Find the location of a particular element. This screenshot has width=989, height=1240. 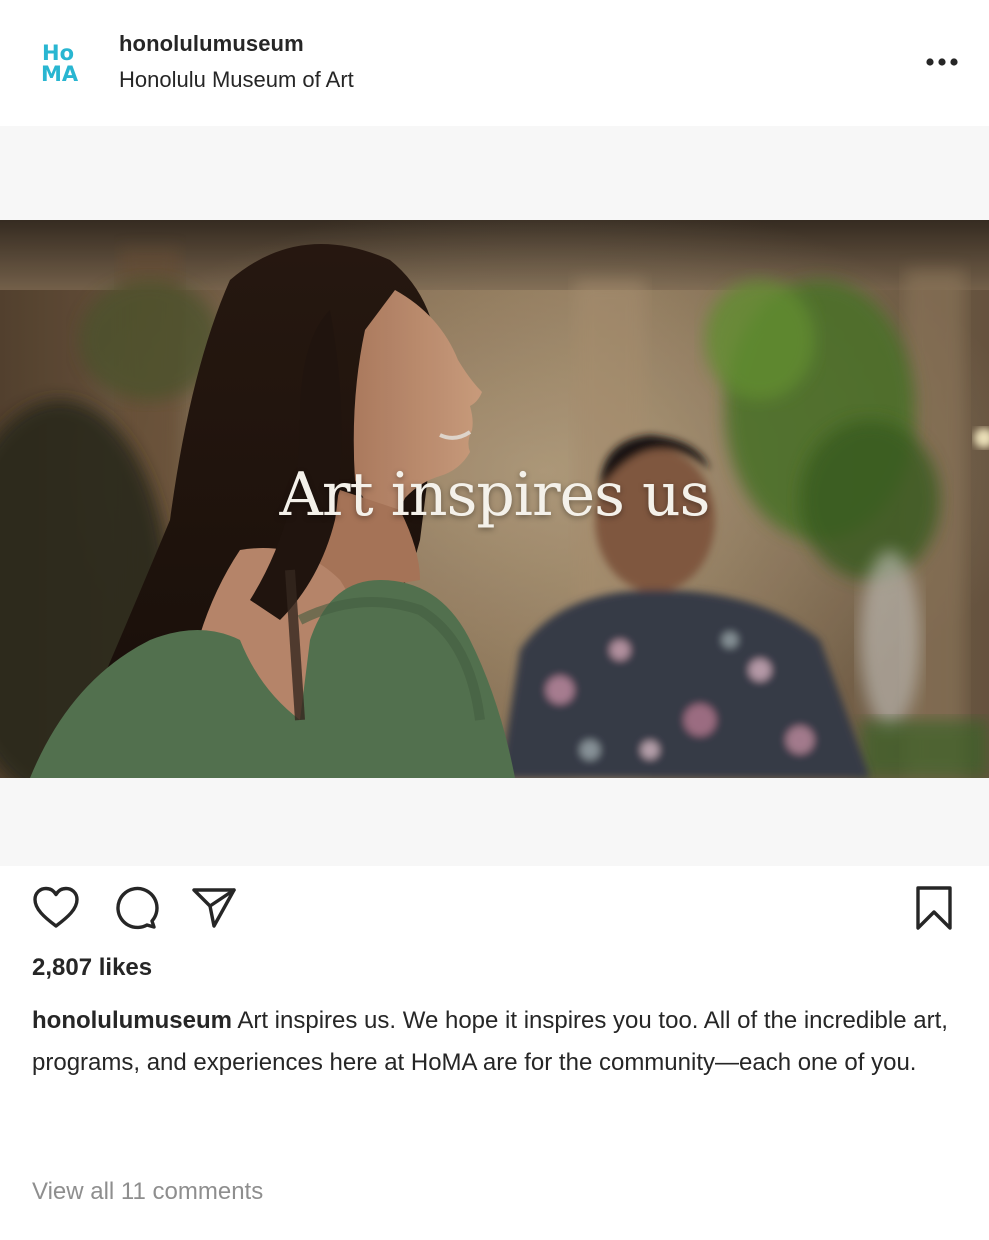

account-username: honolulumuseum is located at coordinates (211, 44).